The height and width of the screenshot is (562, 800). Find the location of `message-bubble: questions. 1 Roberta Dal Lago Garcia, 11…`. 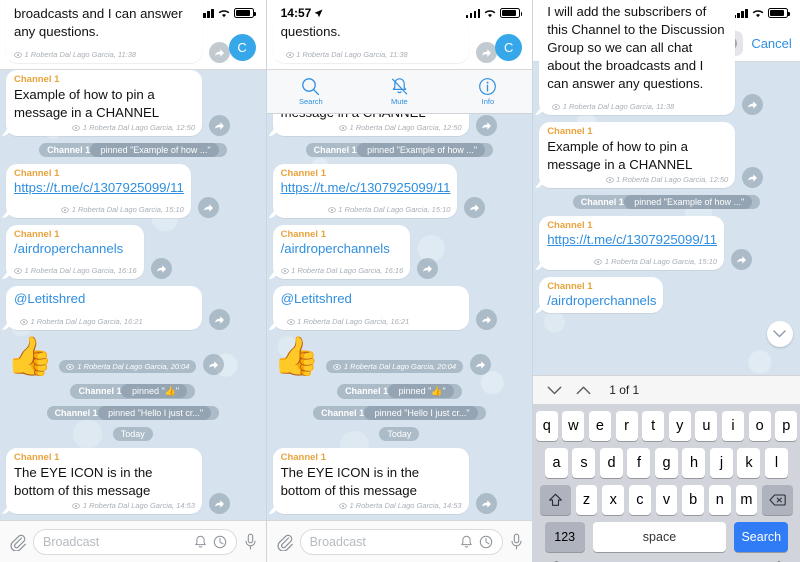

message-bubble: questions. 1 Roberta Dal Lago Garcia, 11… is located at coordinates (370, 41).